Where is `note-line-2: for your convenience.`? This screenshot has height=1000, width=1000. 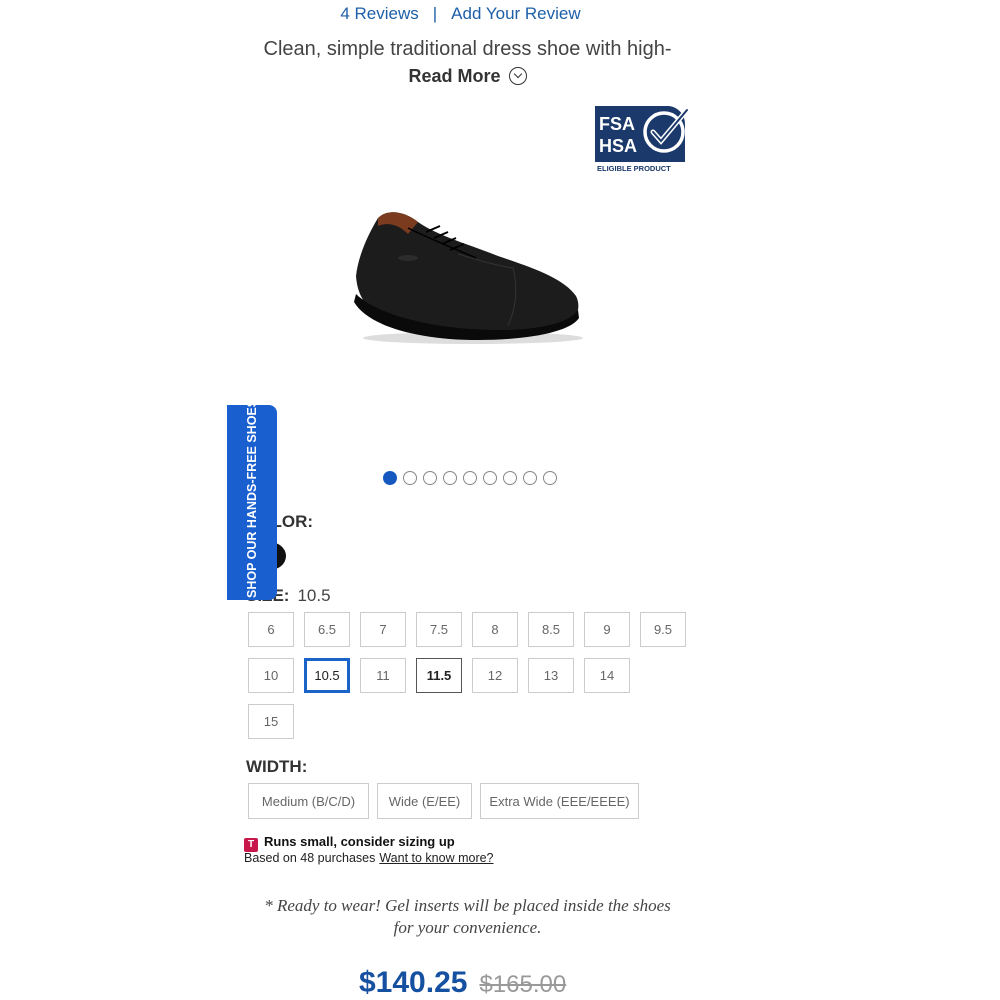 note-line-2: for your convenience. is located at coordinates (467, 927).